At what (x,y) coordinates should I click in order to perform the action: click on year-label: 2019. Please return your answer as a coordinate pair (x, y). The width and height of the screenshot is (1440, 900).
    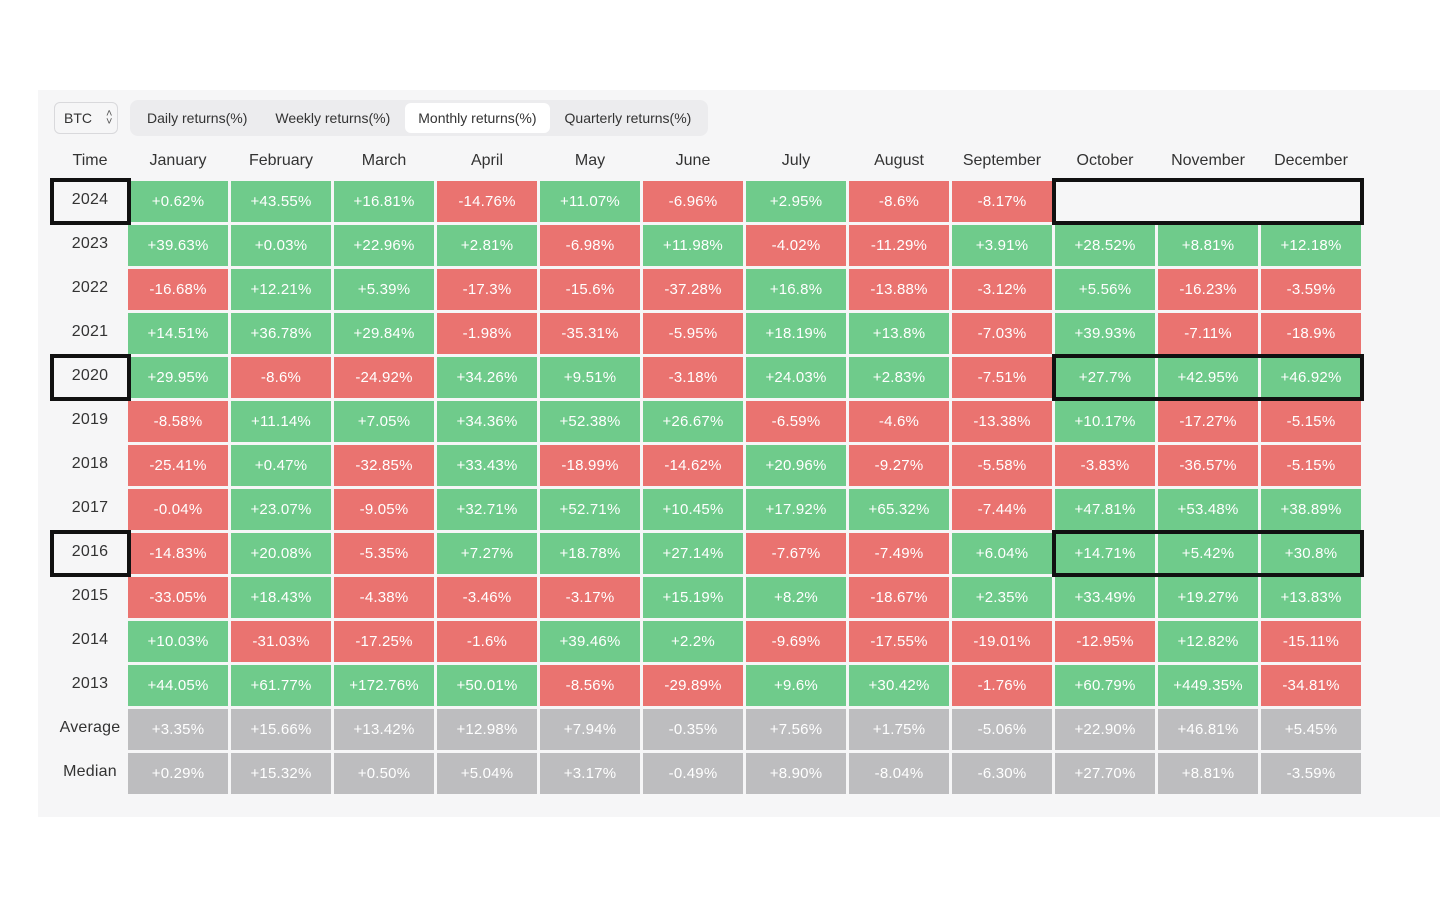
    Looking at the image, I should click on (90, 419).